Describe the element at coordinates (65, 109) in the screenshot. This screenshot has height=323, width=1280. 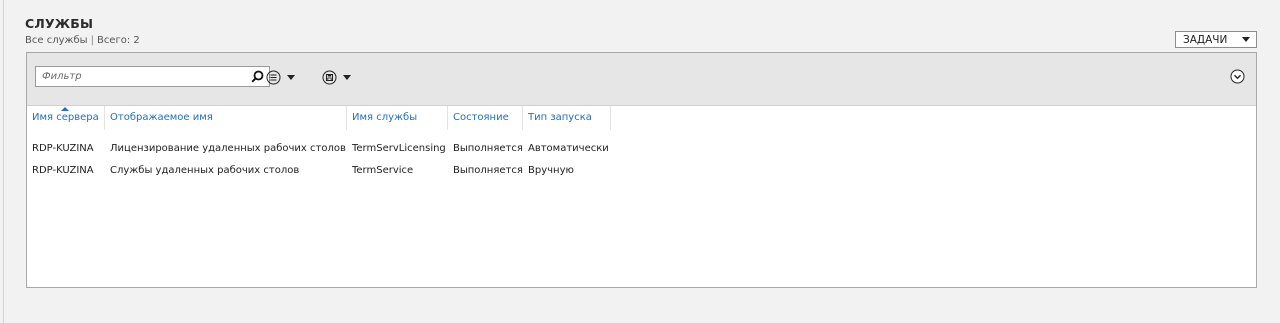
I see `sort-ascending-icon` at that location.